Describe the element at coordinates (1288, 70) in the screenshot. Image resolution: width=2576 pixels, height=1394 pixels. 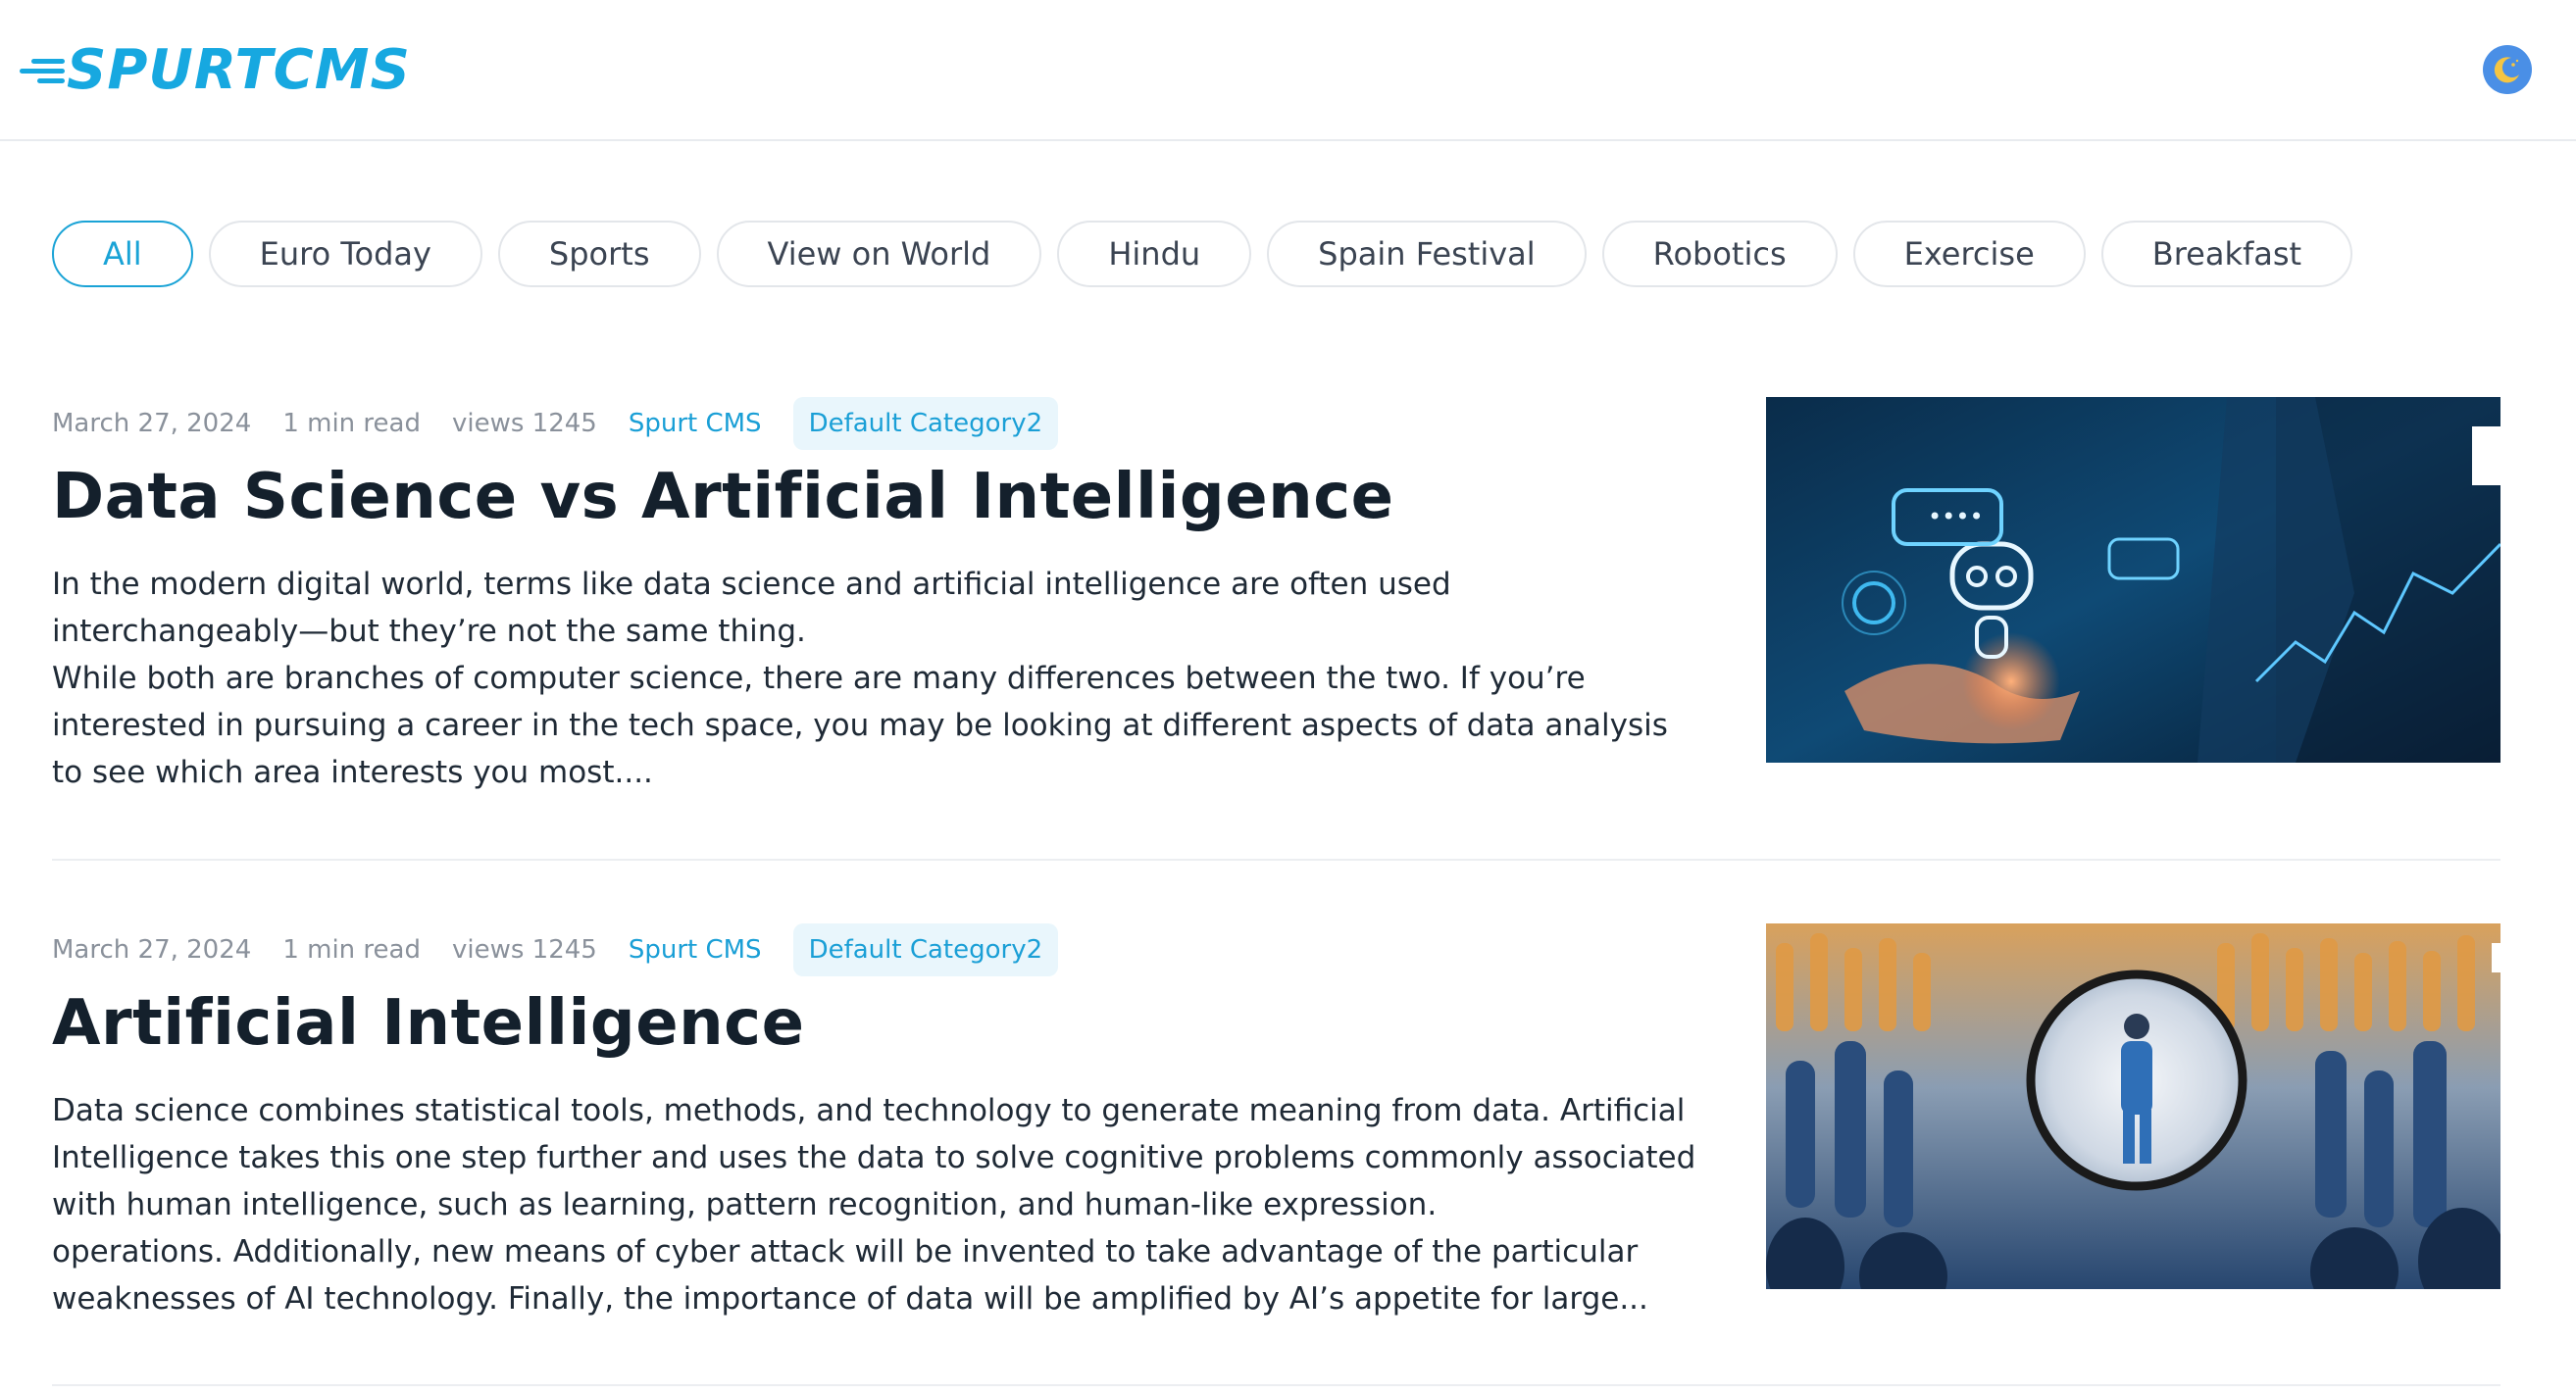
I see `site-header: SPURTCMS` at that location.